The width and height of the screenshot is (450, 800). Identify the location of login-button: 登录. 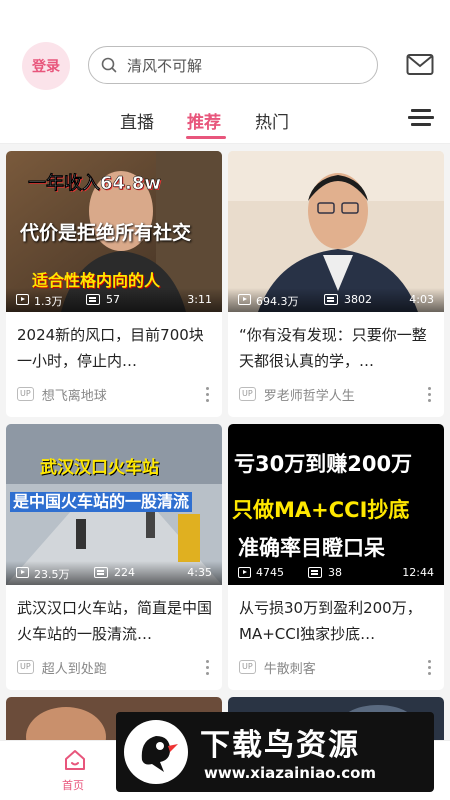
(46, 66).